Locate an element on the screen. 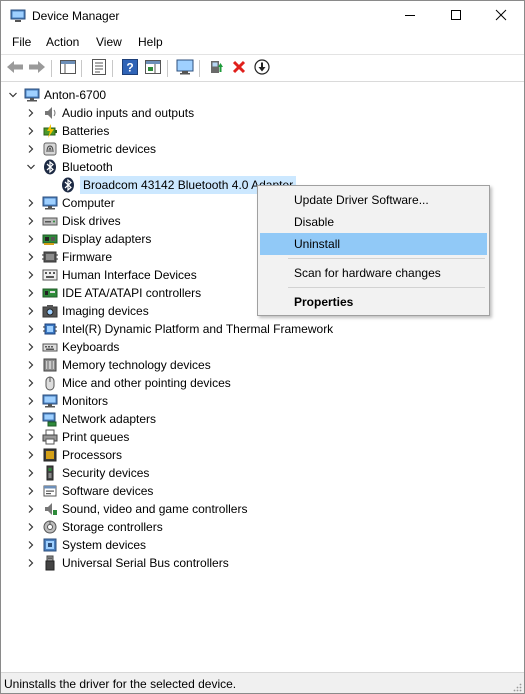 This screenshot has width=525, height=694. title-bar: Device Manager is located at coordinates (262, 16).